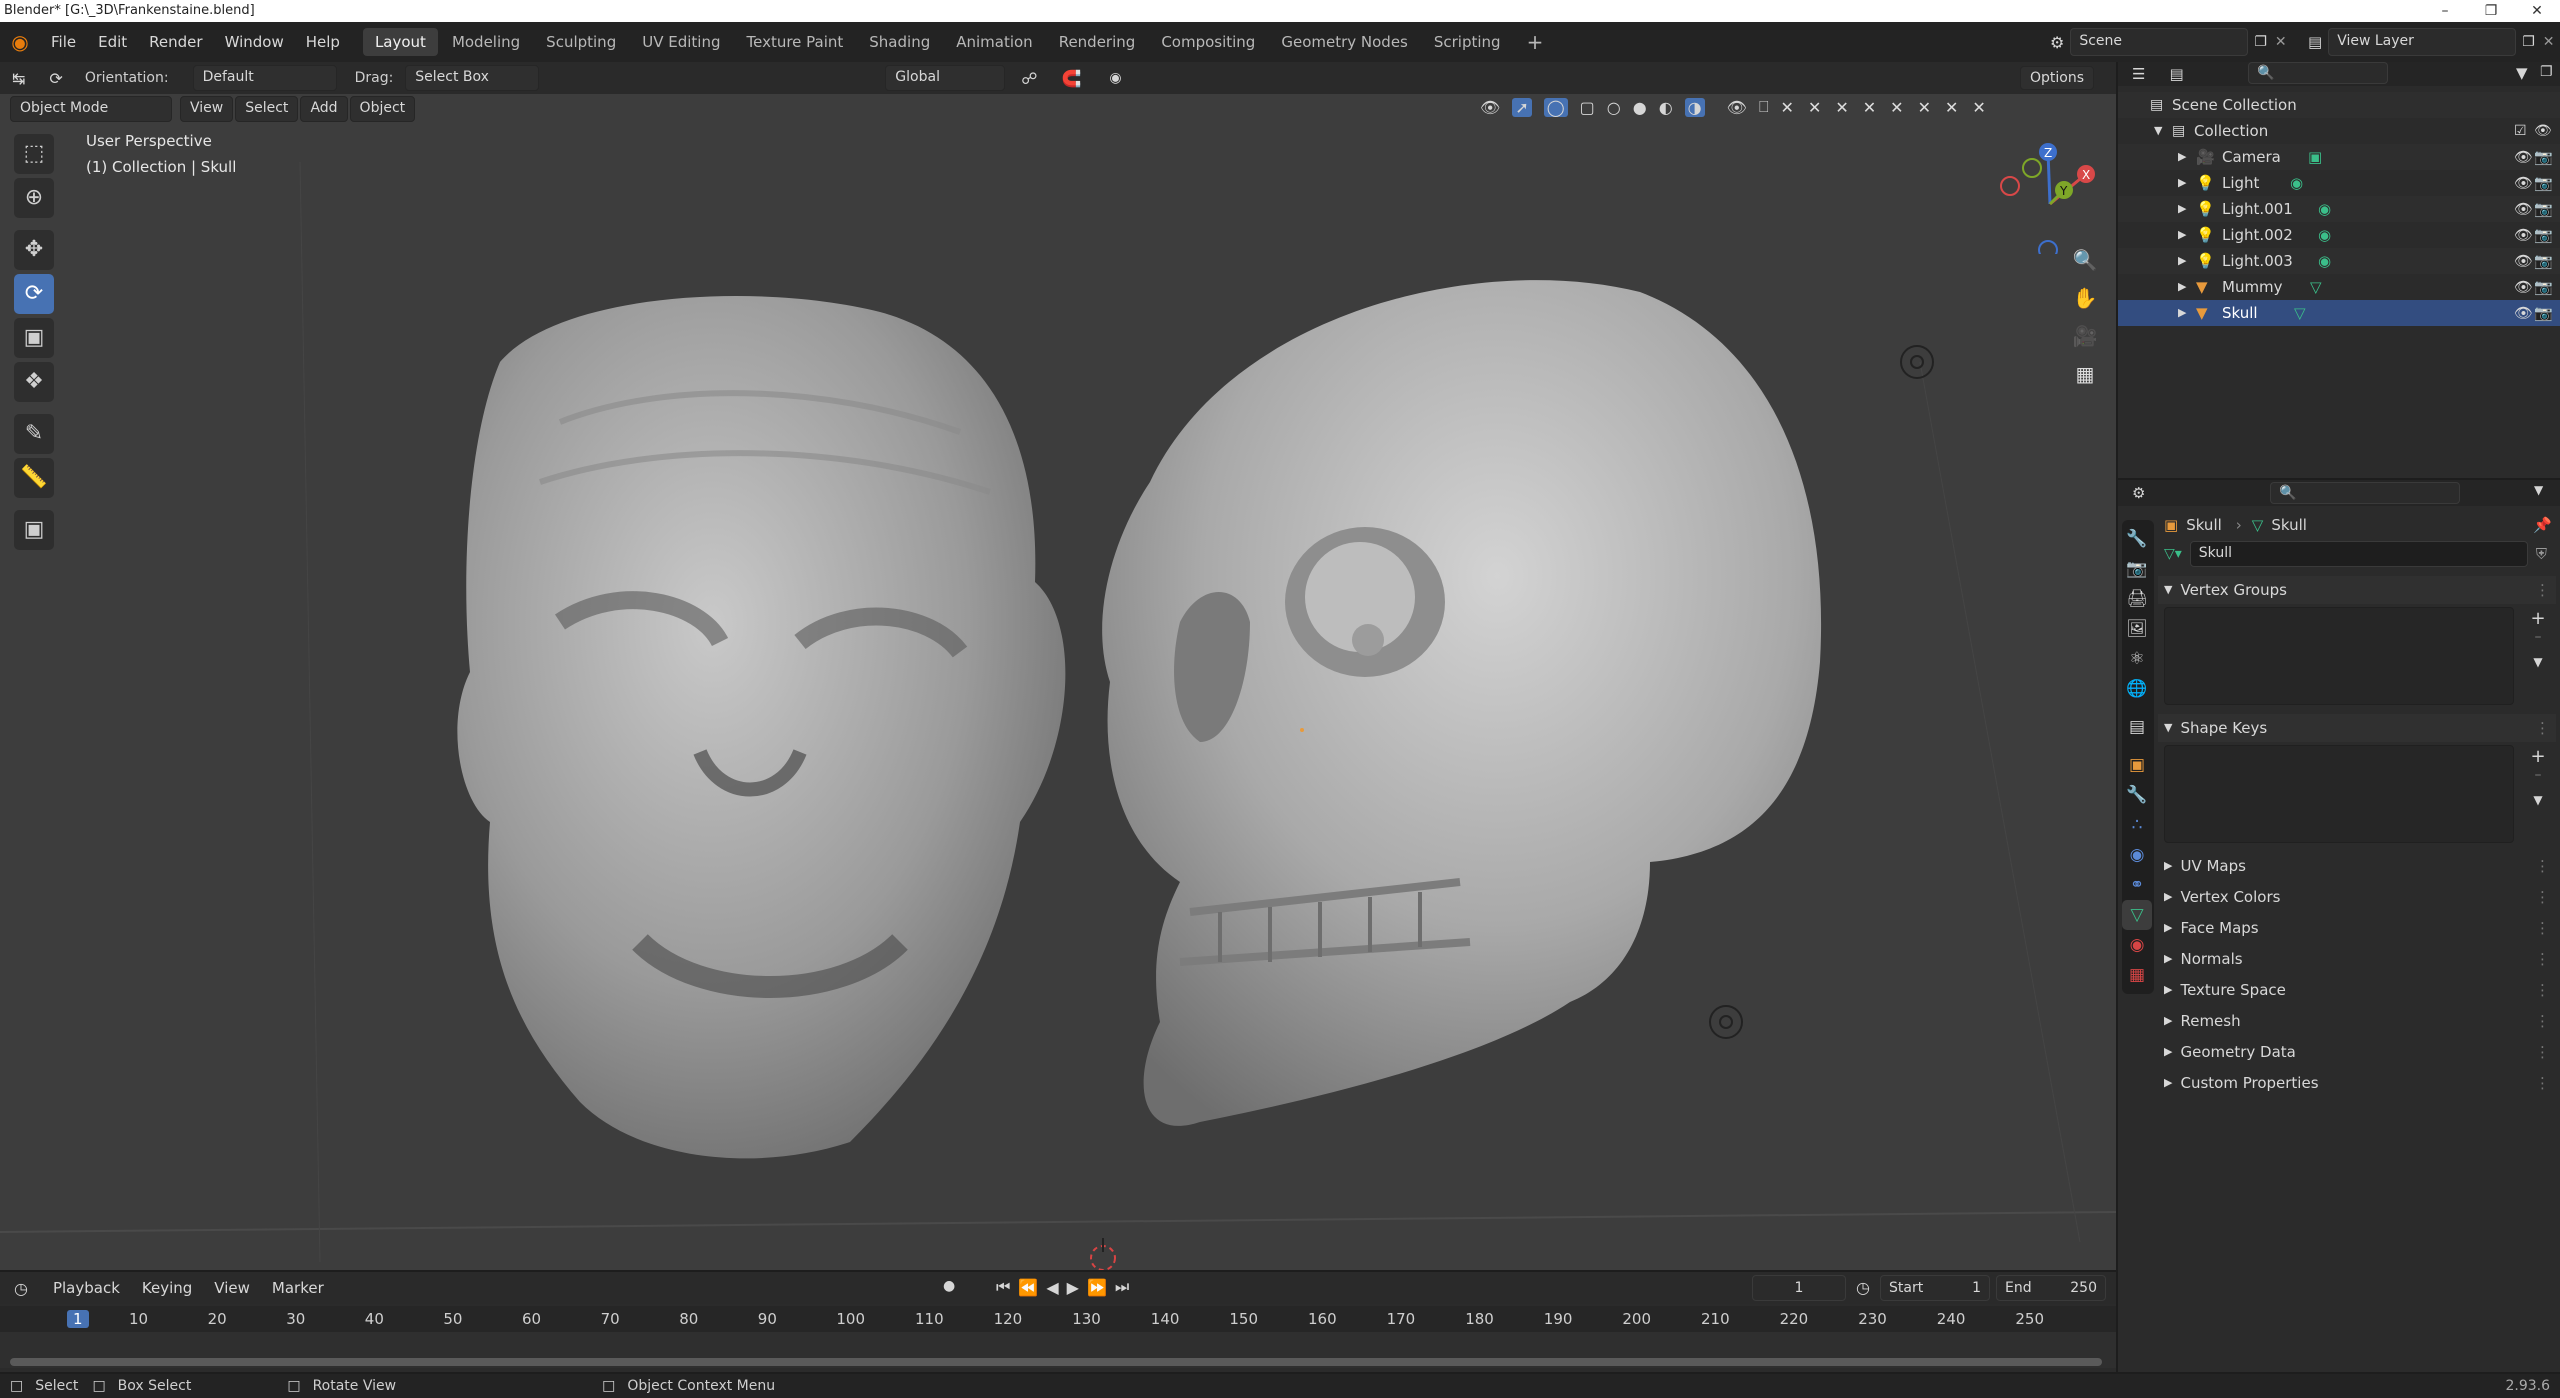  I want to click on object-tab-icon: ▣, so click(2137, 765).